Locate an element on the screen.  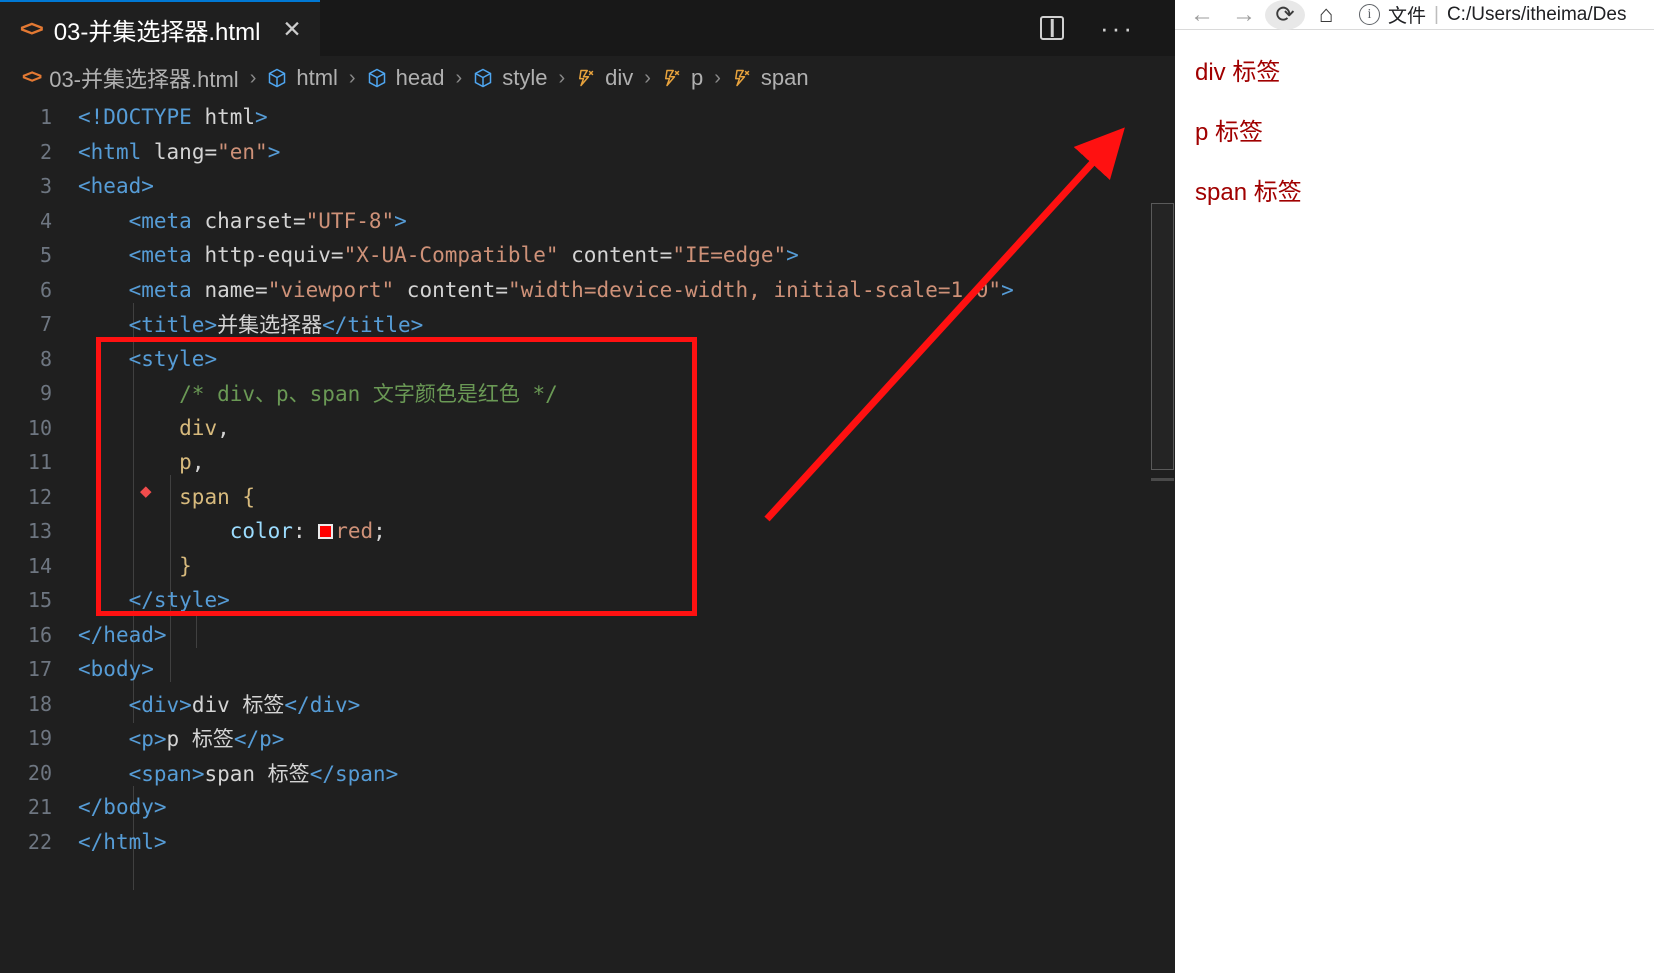
line-content: <title>并集选择器</title> is located at coordinates (276, 325).